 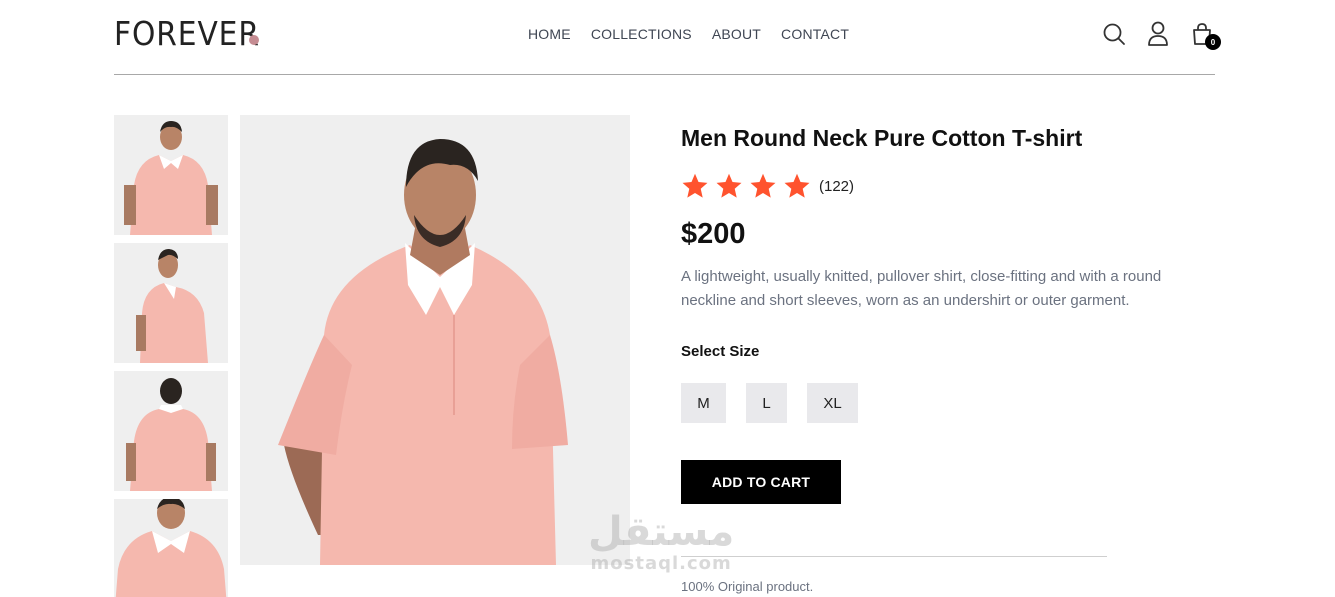 What do you see at coordinates (171, 303) in the screenshot?
I see `thumbnail-side` at bounding box center [171, 303].